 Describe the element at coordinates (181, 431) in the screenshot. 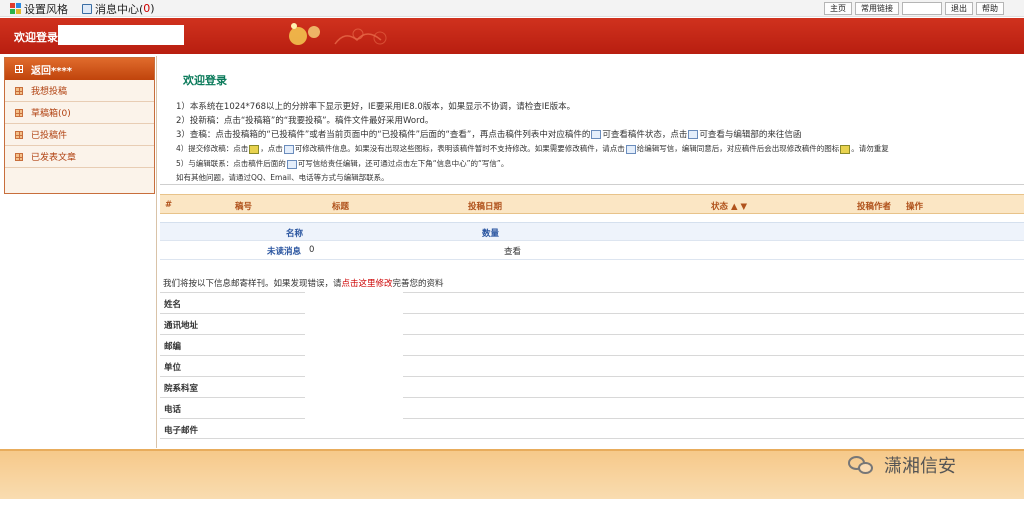

I see `field-email: 电子邮件` at that location.